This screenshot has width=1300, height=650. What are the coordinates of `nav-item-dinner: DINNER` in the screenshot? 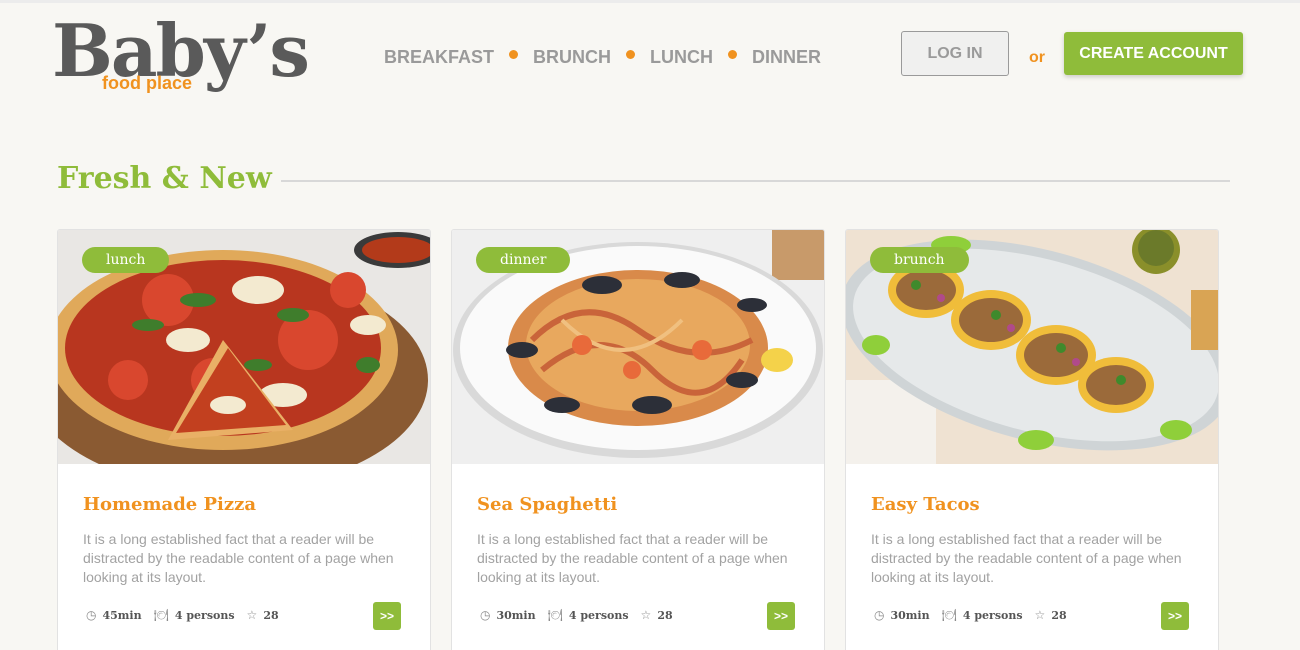 It's located at (786, 57).